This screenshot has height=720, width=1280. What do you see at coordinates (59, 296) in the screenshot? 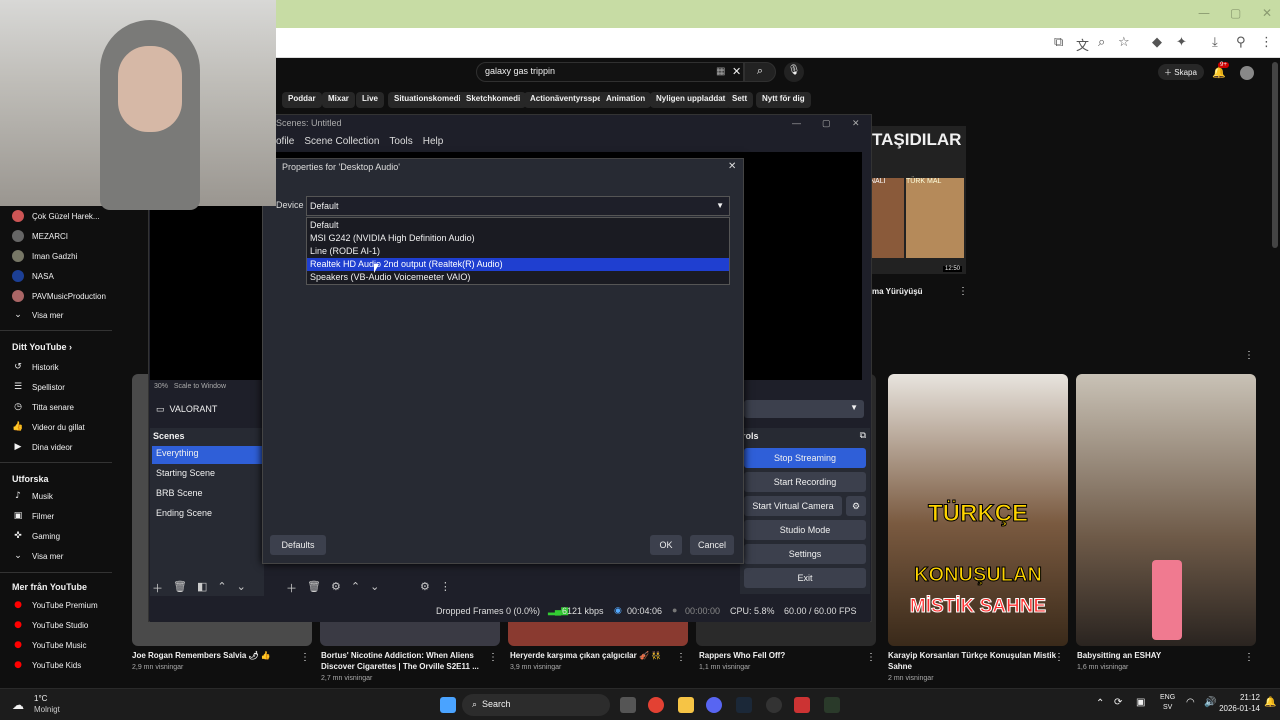
I see `sidebar-sub-item: PAVMusicProduction` at bounding box center [59, 296].